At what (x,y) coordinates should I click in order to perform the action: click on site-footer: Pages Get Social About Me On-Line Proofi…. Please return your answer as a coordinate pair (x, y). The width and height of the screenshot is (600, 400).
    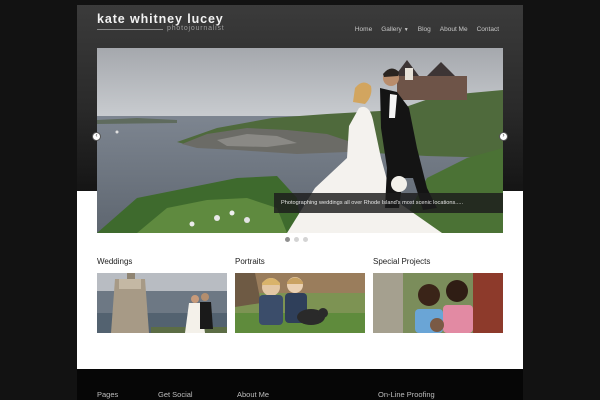
    Looking at the image, I should click on (300, 384).